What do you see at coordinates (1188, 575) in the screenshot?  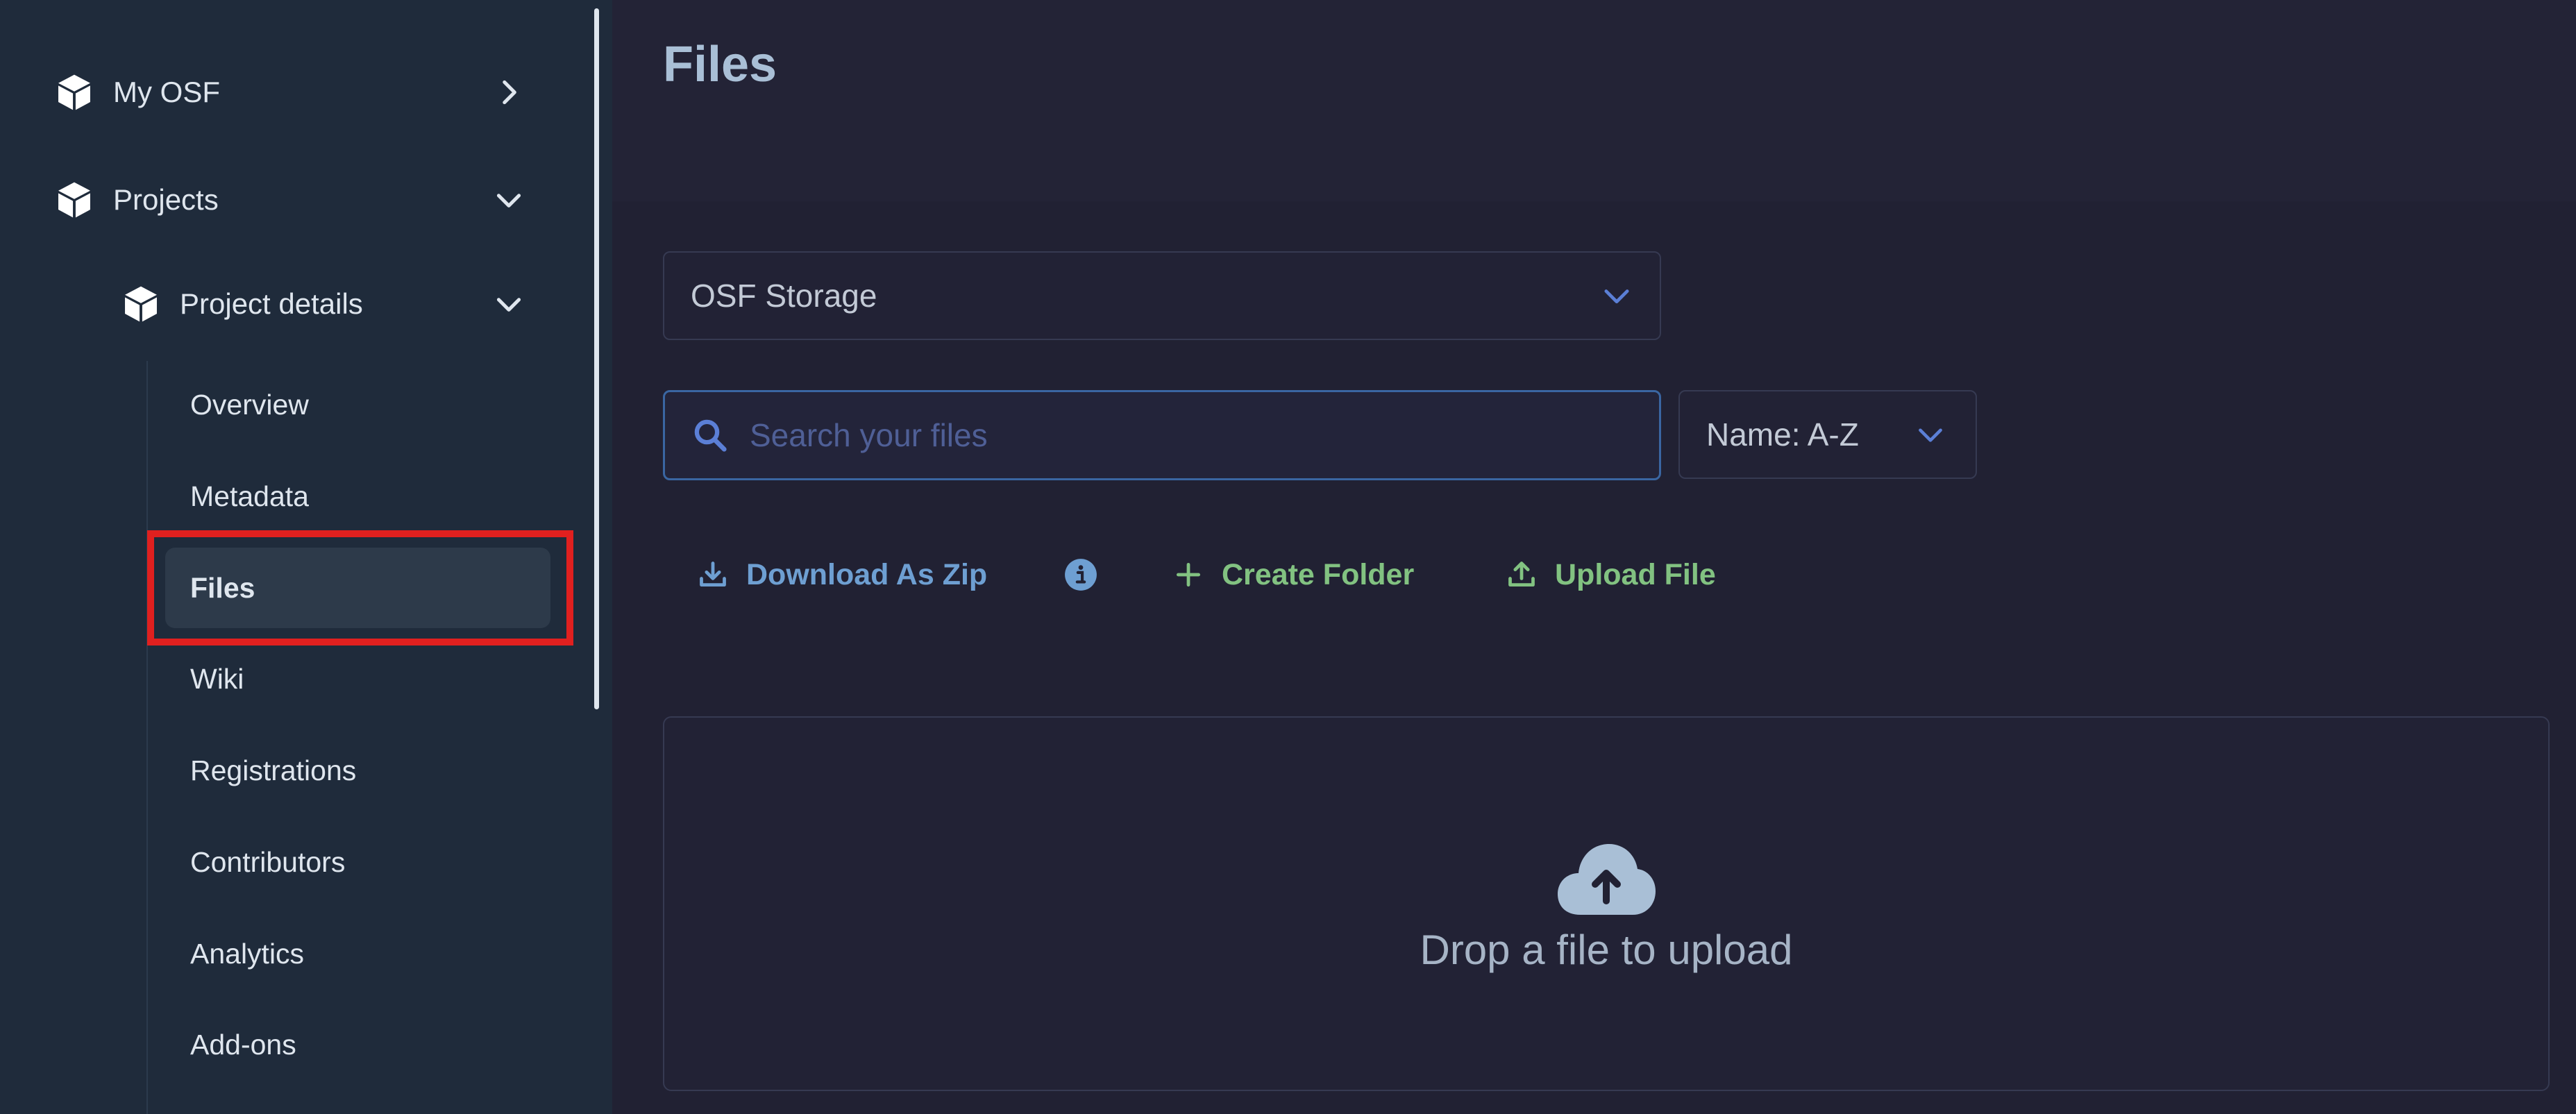 I see `plus-icon` at bounding box center [1188, 575].